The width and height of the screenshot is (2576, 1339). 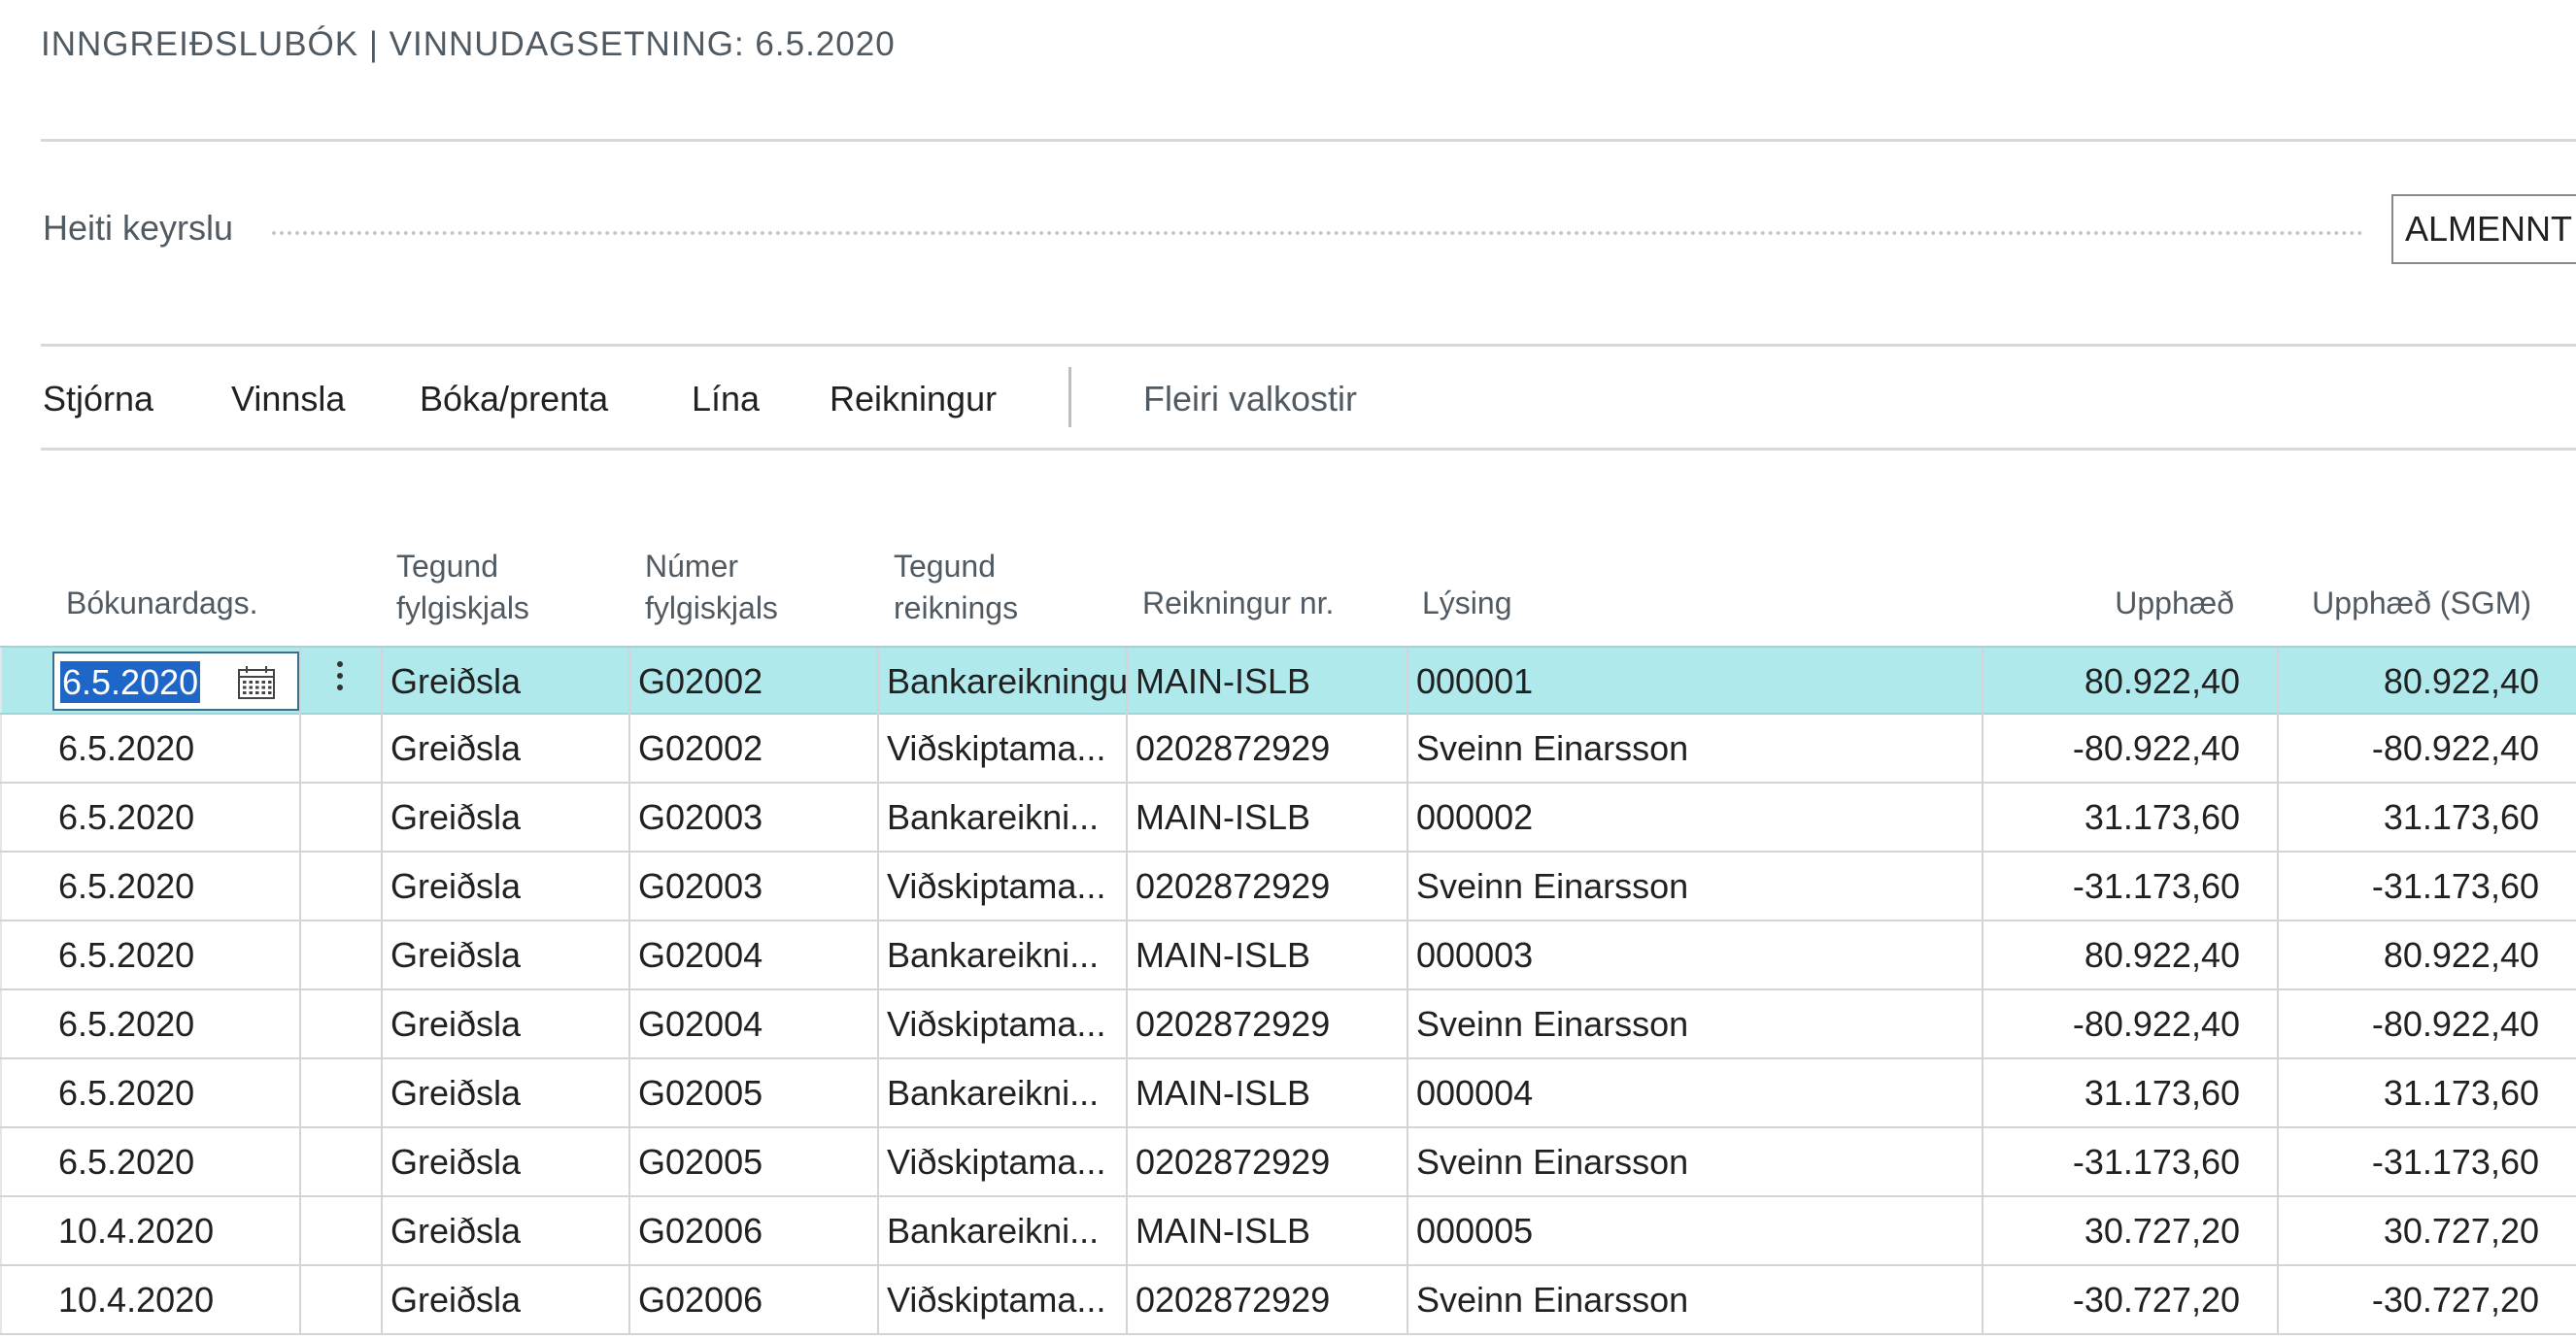 I want to click on cell-amount-lcy: -30.727,20, so click(x=2426, y=1299).